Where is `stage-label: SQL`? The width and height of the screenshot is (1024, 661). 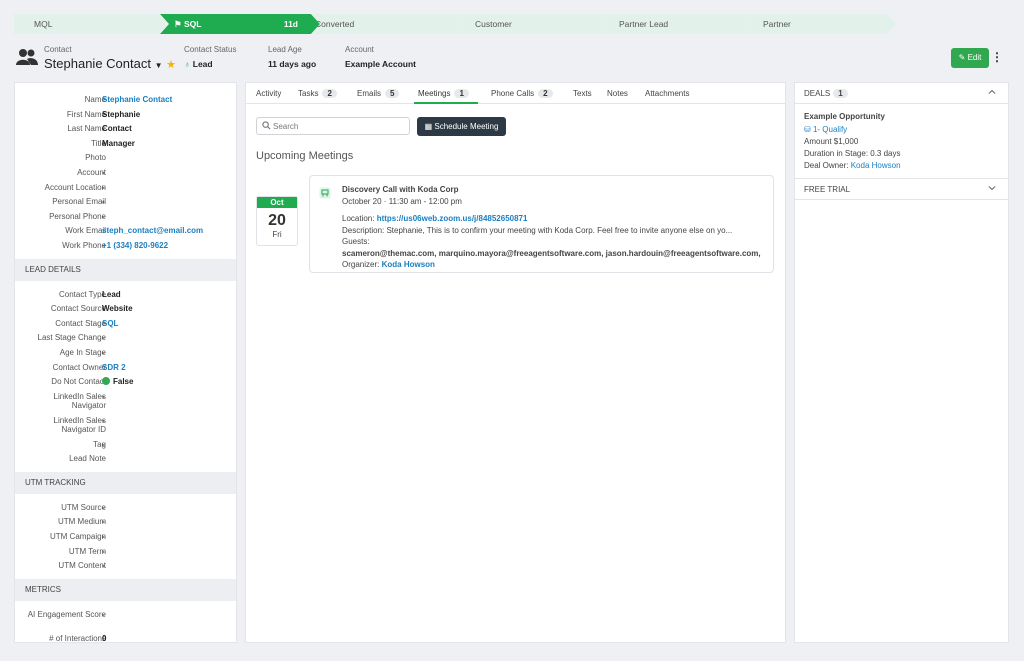
stage-label: SQL is located at coordinates (193, 24).